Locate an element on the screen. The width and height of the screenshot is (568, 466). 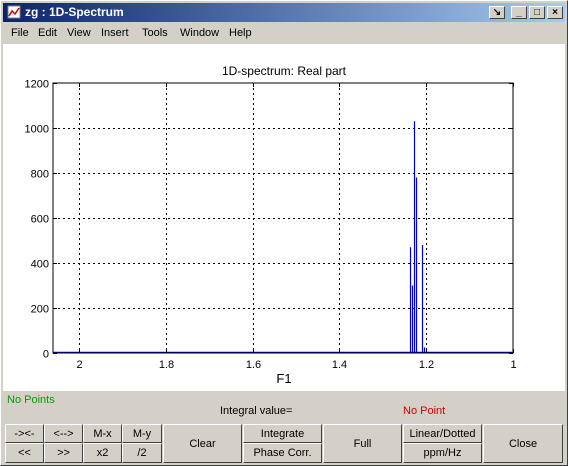
y-tick-label: 400 is located at coordinates (40, 265).